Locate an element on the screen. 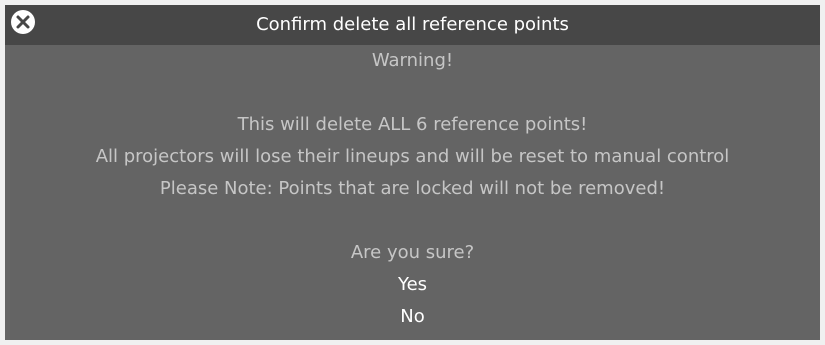 The width and height of the screenshot is (825, 345). close-button is located at coordinates (23, 22).